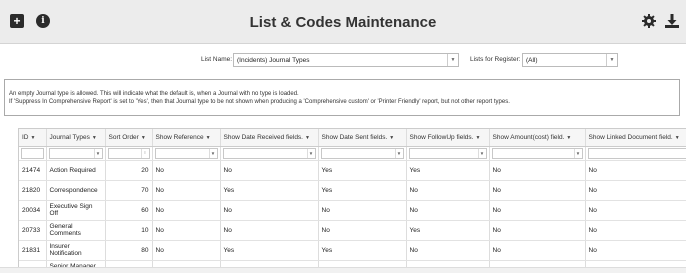  What do you see at coordinates (33, 190) in the screenshot?
I see `cell-id: 21820` at bounding box center [33, 190].